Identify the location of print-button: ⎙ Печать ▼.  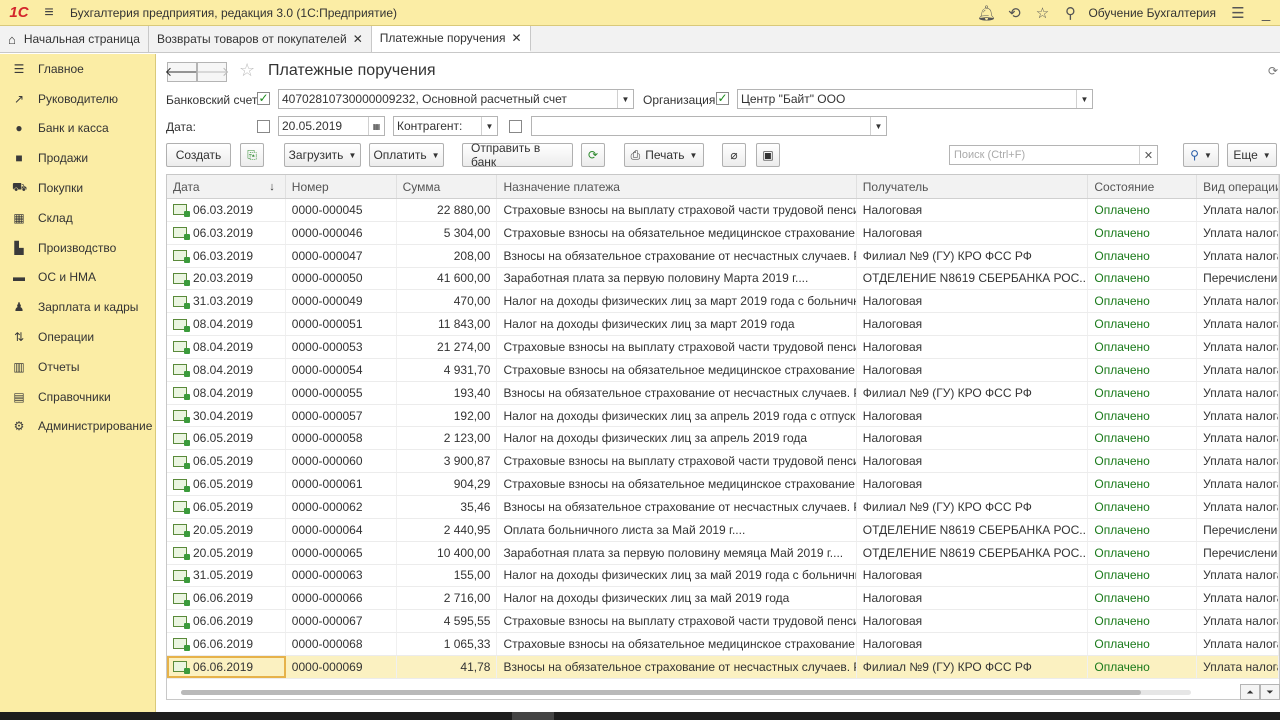
(664, 155).